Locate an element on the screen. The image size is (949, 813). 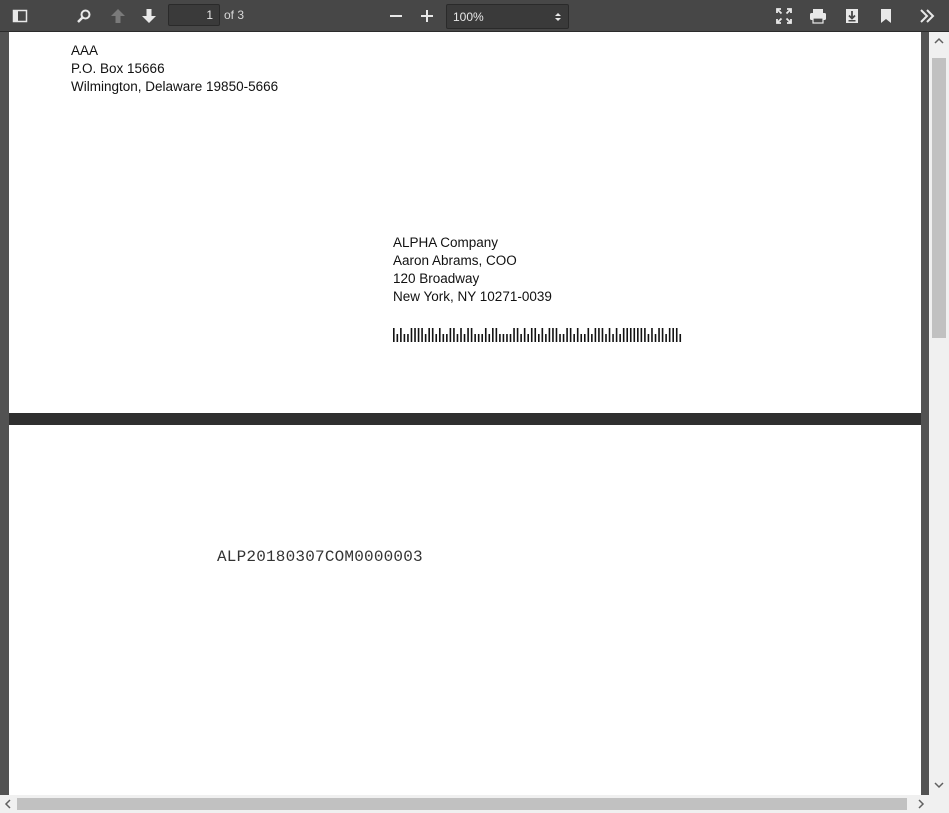
tools-menu-icon is located at coordinates (927, 16).